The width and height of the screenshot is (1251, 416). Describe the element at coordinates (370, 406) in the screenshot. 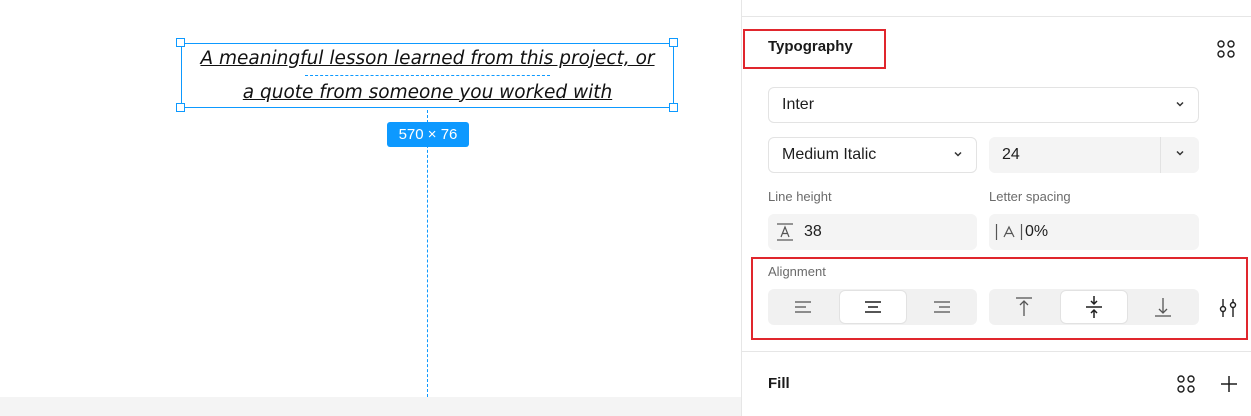

I see `canvas-scroll-area` at that location.